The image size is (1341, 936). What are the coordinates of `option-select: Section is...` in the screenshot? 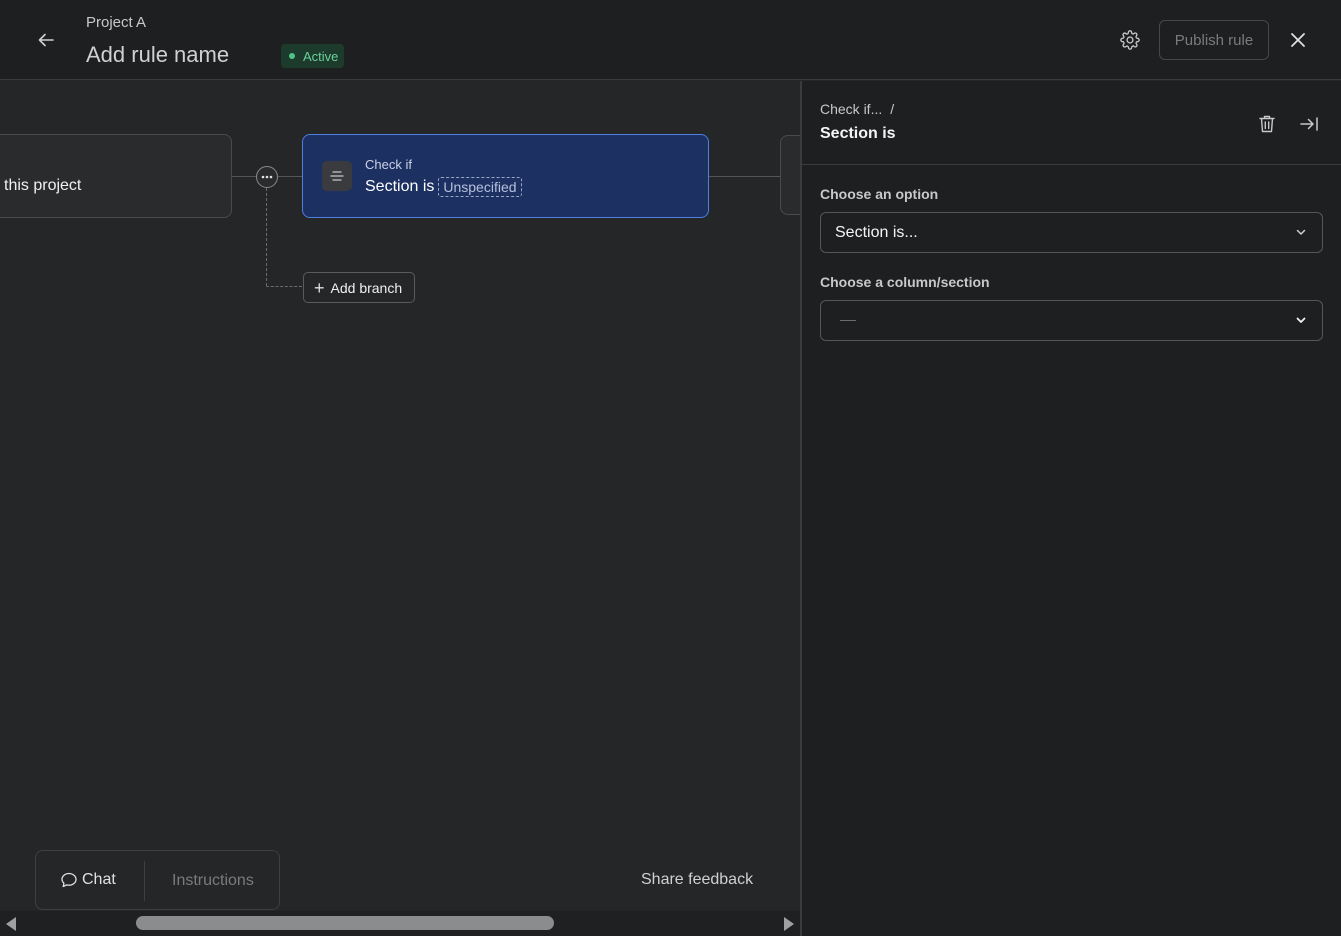 It's located at (1071, 232).